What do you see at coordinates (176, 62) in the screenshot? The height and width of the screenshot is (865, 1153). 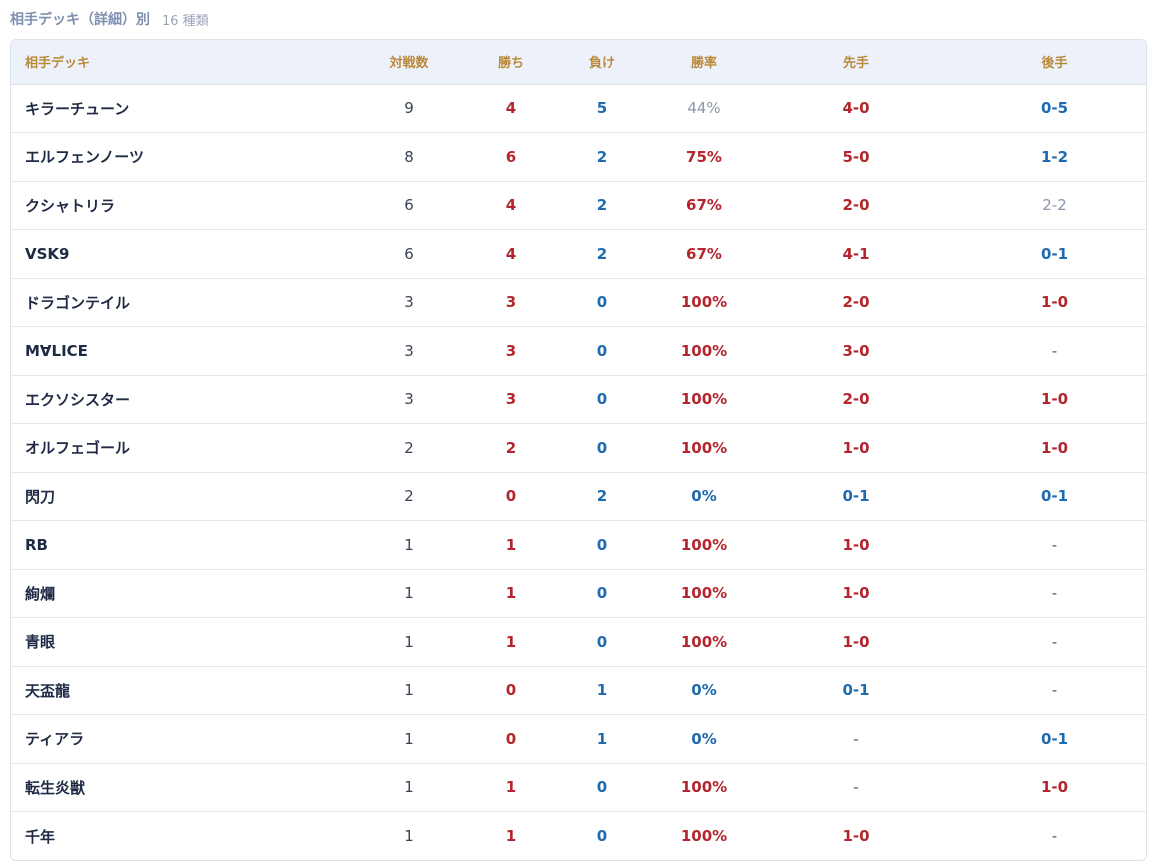 I see `column-header-deck: 相手デッキ` at bounding box center [176, 62].